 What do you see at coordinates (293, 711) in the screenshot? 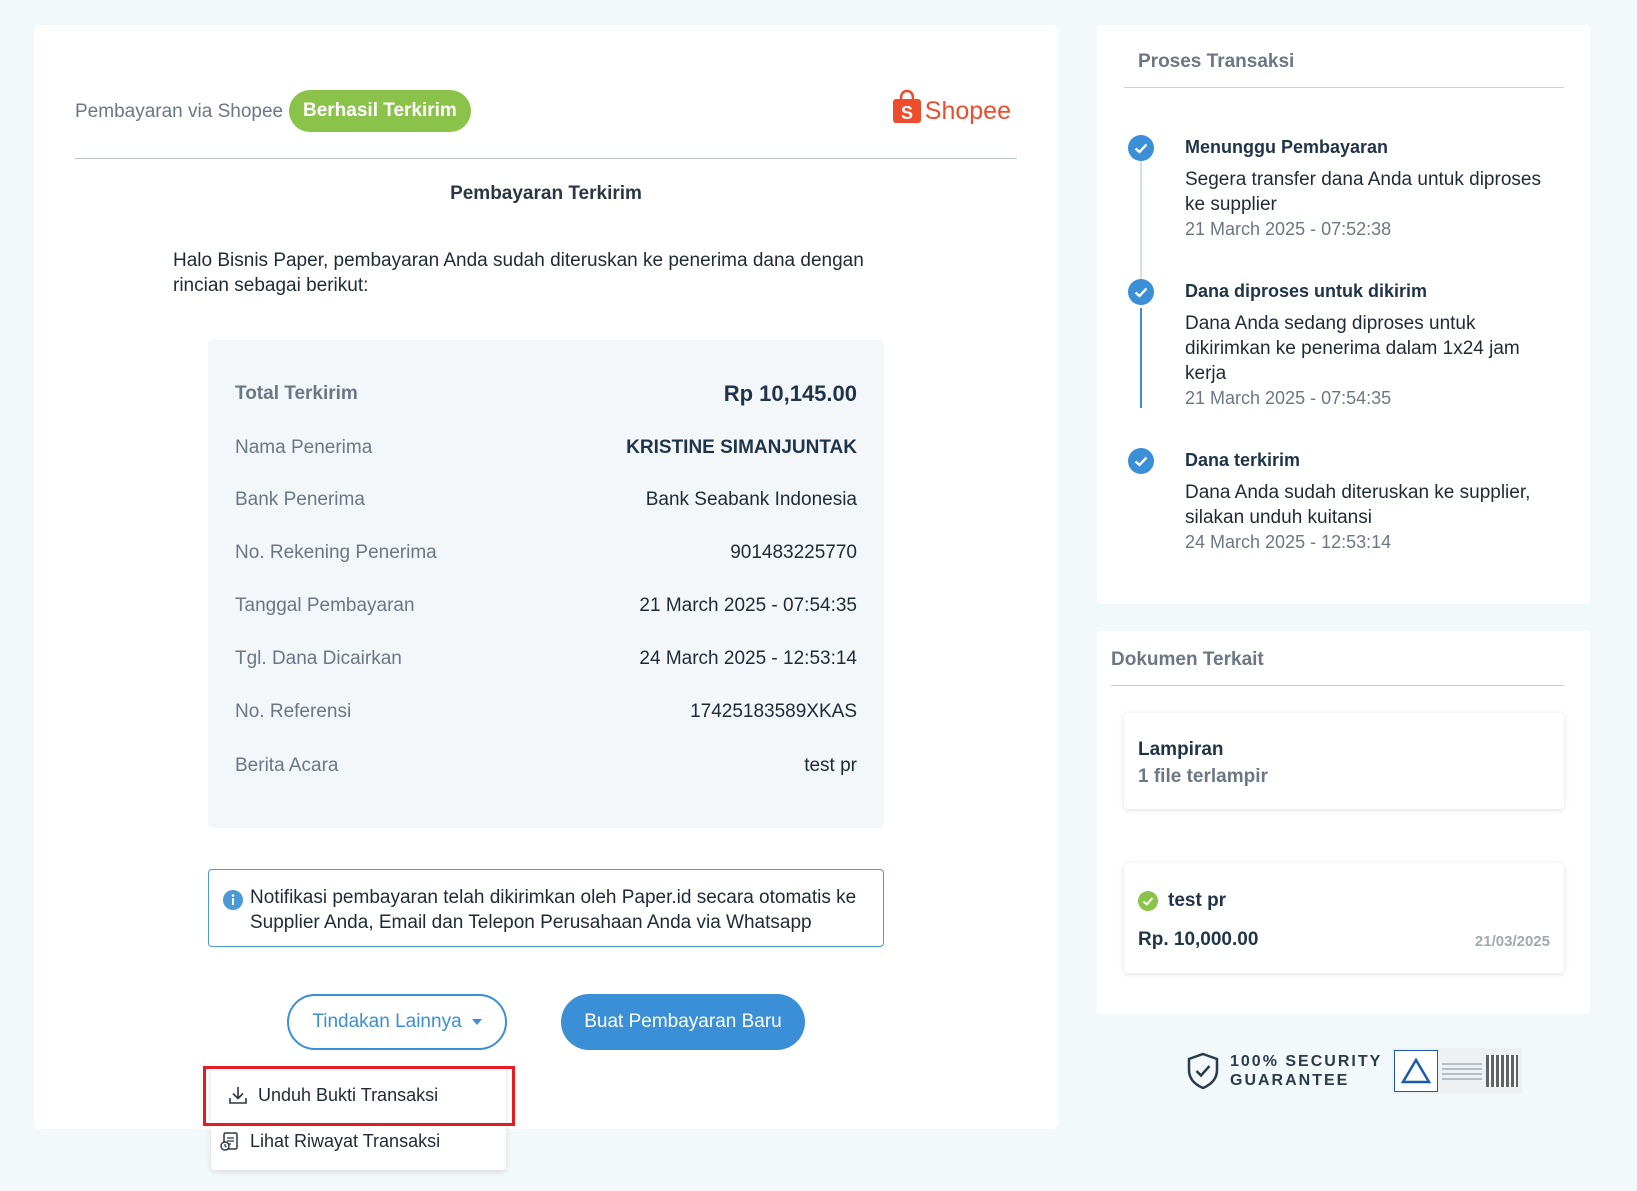
I see `detail-label: No. Referensi` at bounding box center [293, 711].